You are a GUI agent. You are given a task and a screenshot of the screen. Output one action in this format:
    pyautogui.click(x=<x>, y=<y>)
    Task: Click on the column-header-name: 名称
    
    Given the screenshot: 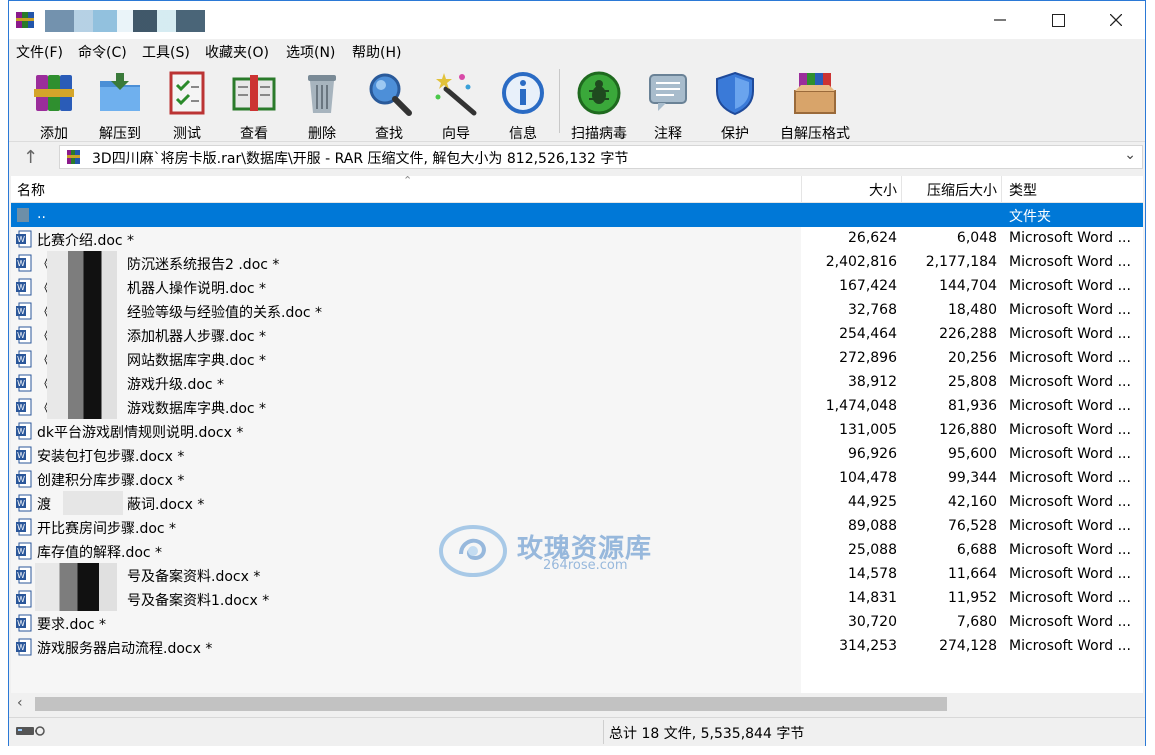 What is the action you would take?
    pyautogui.click(x=31, y=190)
    